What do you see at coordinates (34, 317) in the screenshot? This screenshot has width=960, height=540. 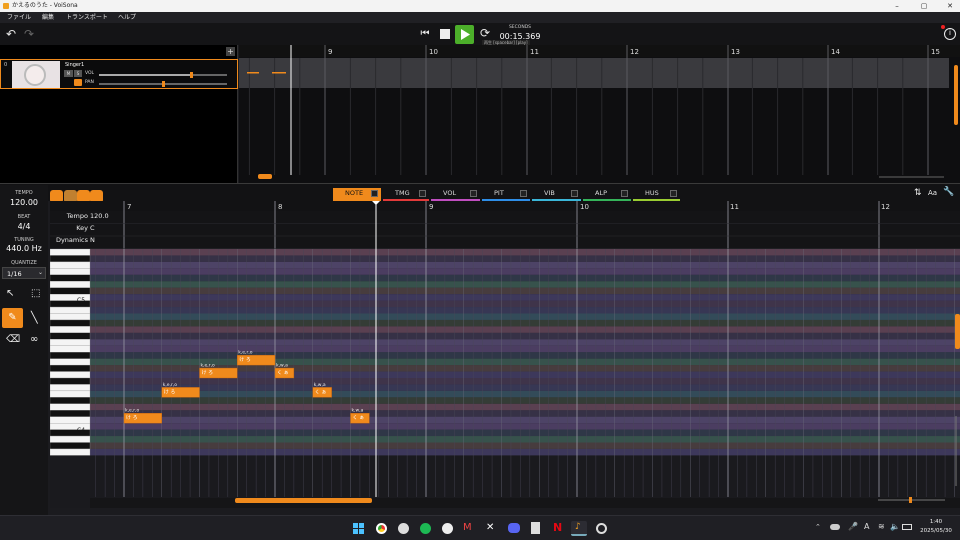 I see `line-tool-icon: ╲` at bounding box center [34, 317].